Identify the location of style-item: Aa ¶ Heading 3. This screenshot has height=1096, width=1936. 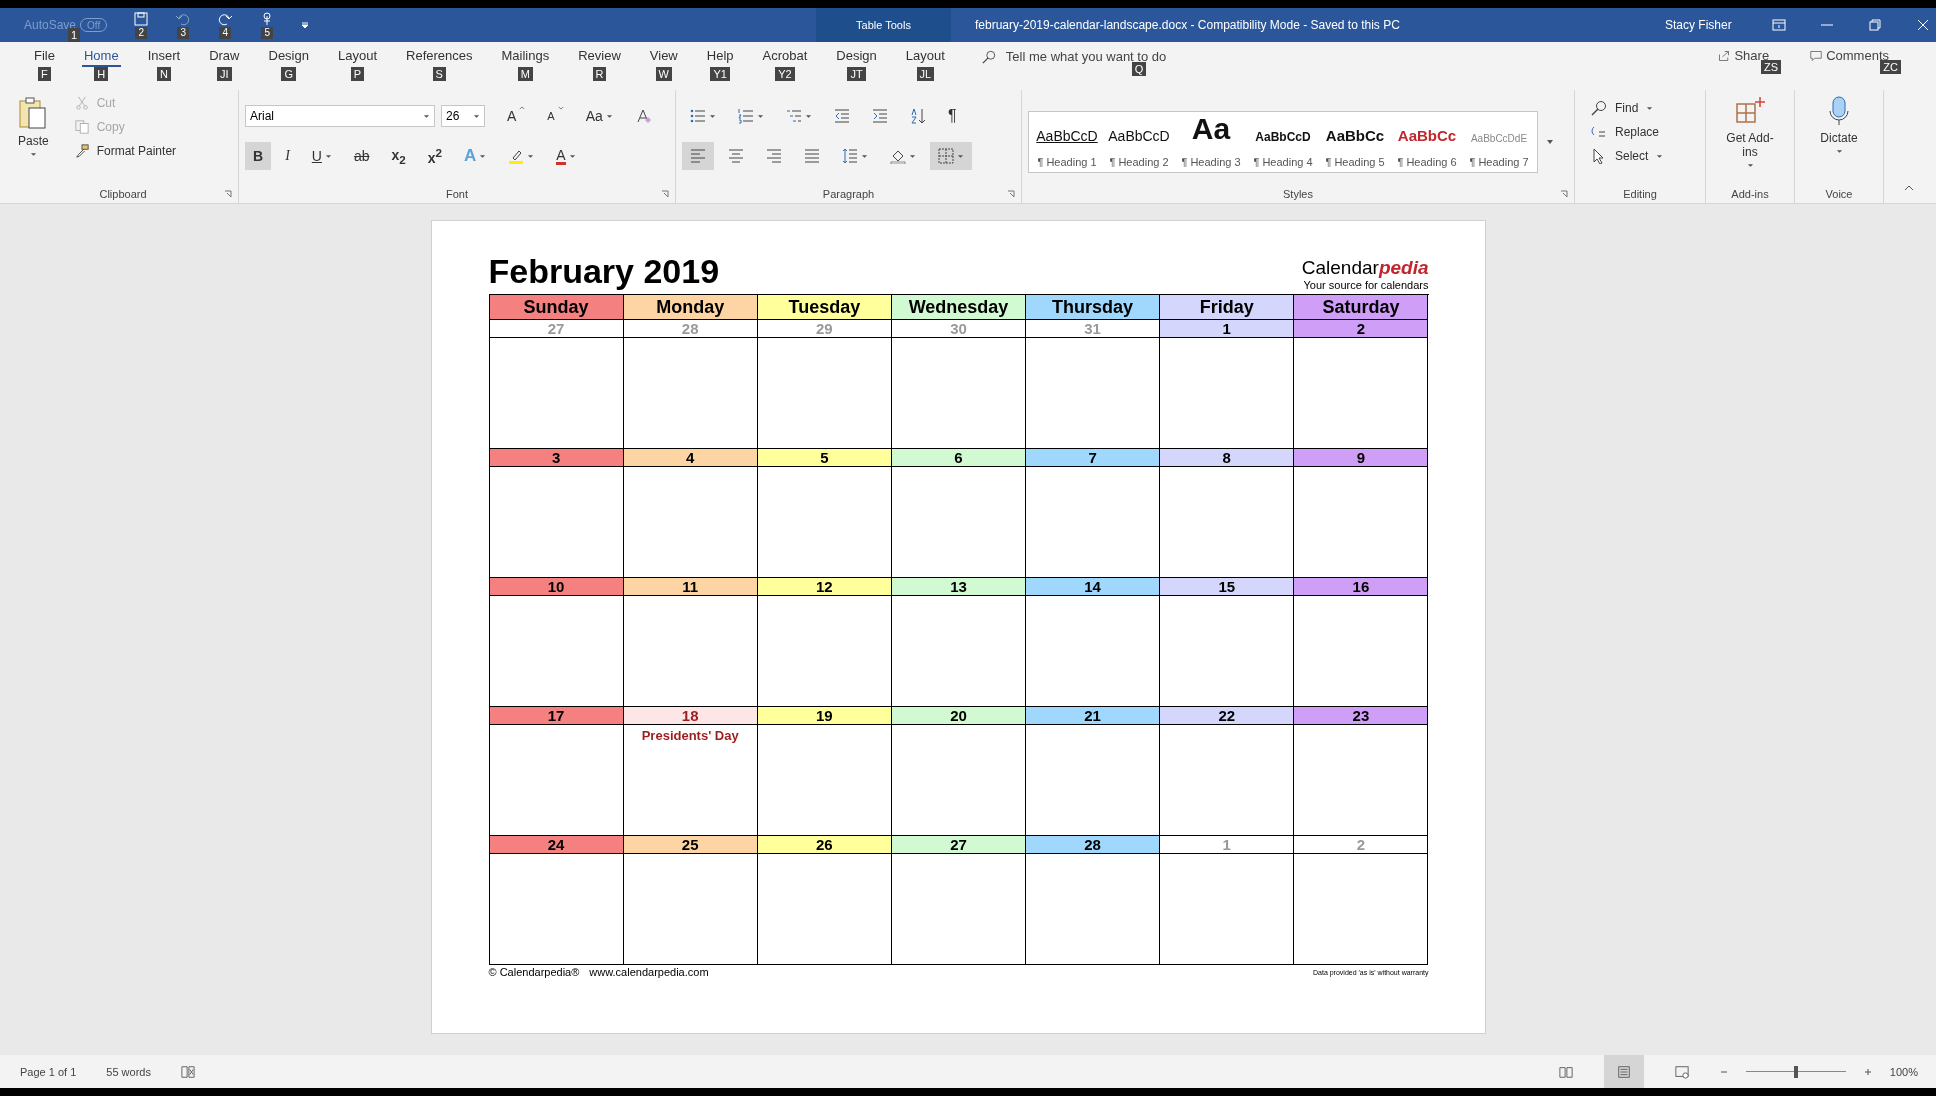
(1211, 141).